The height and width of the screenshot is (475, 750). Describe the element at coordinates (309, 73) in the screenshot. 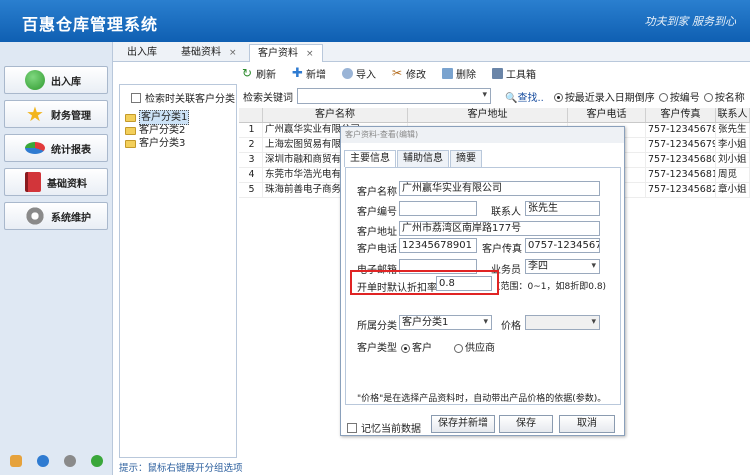

I see `add-button: ✚ 新增` at that location.